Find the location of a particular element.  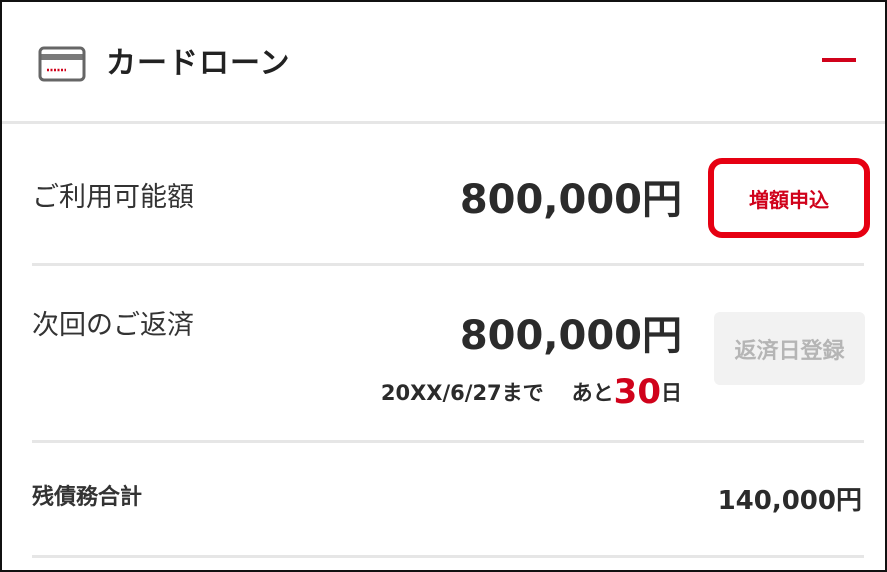

remaining-prefix: あと is located at coordinates (592, 393).